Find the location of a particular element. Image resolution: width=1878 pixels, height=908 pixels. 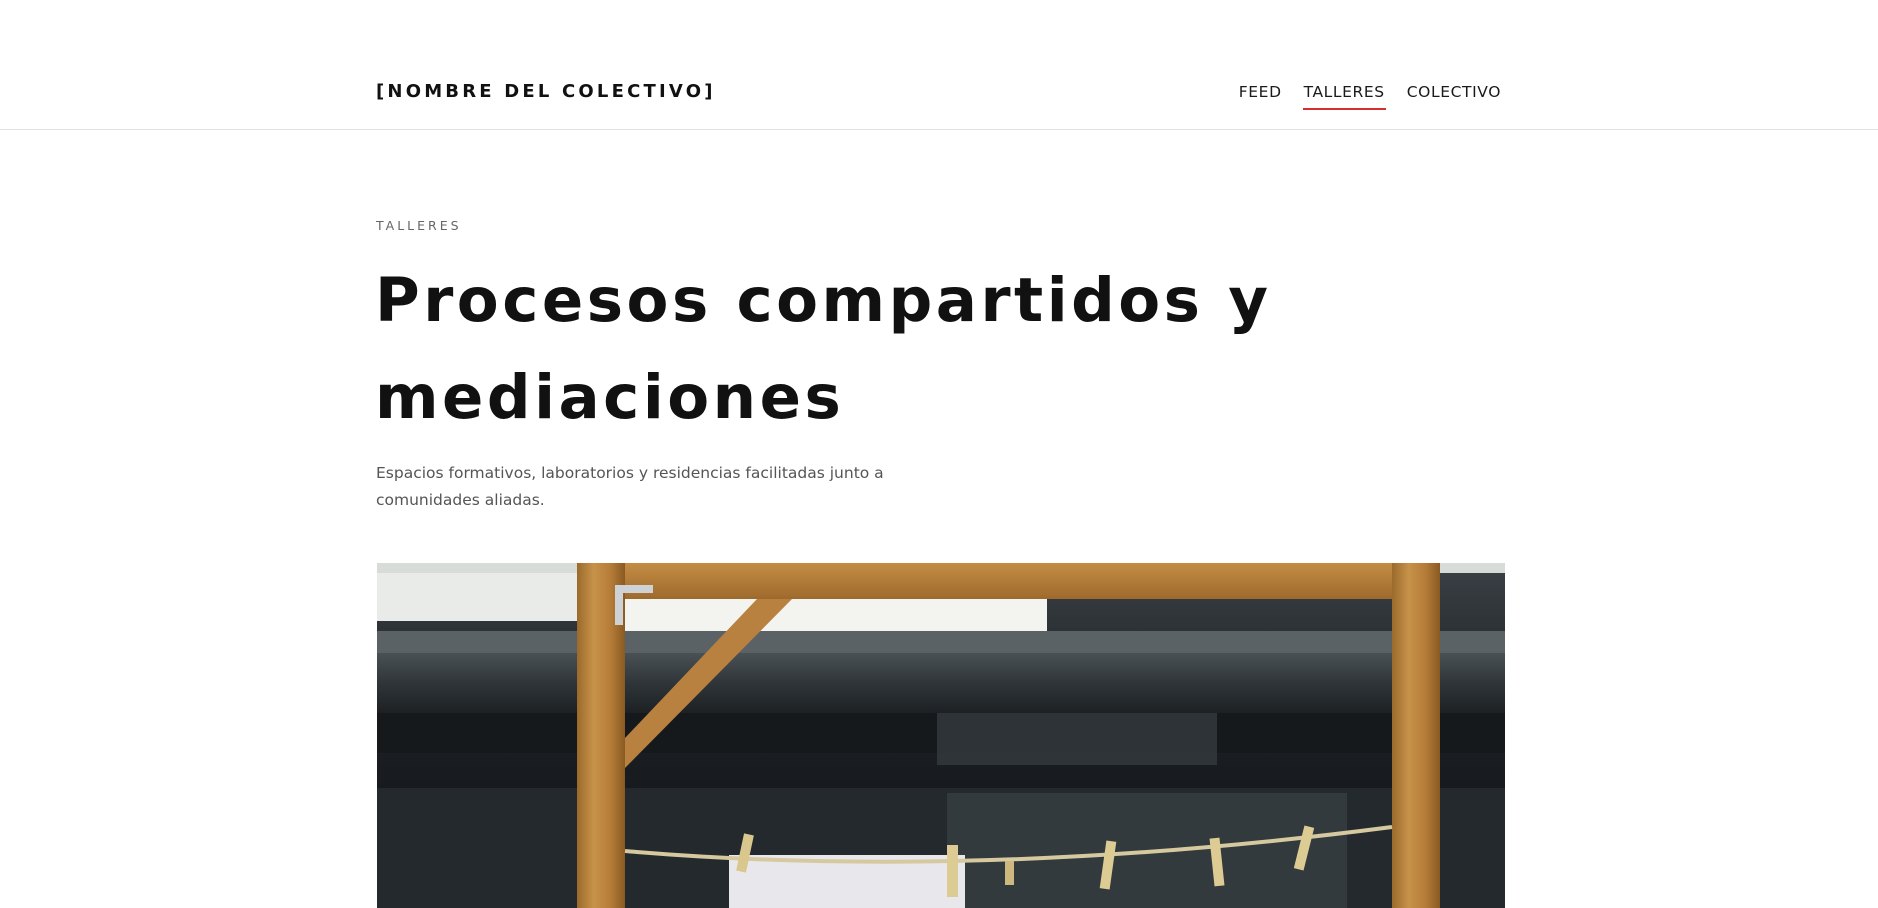

nav-link-talleres: TALLERES is located at coordinates (1344, 95).